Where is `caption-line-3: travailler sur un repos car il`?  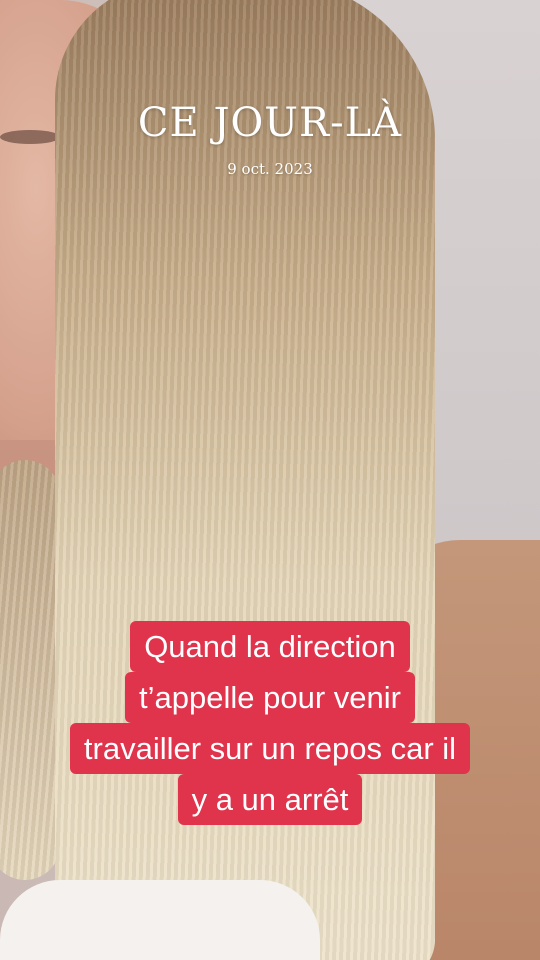 caption-line-3: travailler sur un repos car il is located at coordinates (270, 748).